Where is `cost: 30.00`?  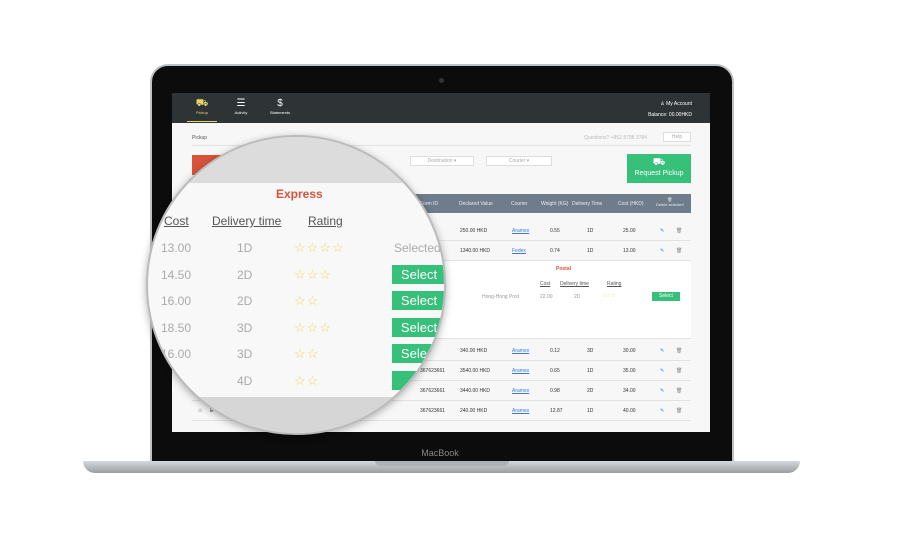
cost: 30.00 is located at coordinates (629, 351).